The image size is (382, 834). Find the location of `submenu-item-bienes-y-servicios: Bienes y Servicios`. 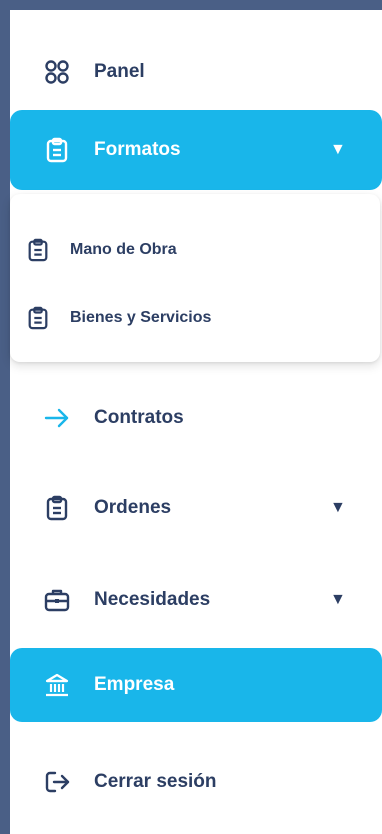

submenu-item-bienes-y-servicios: Bienes y Servicios is located at coordinates (195, 318).